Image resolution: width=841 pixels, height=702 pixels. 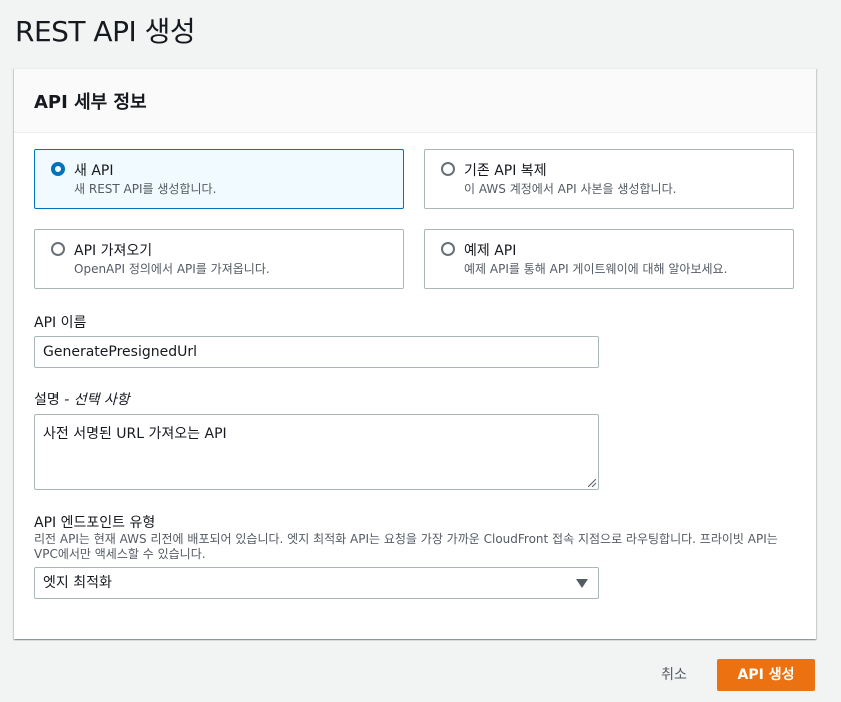 I want to click on cancel-button: 취소, so click(x=674, y=675).